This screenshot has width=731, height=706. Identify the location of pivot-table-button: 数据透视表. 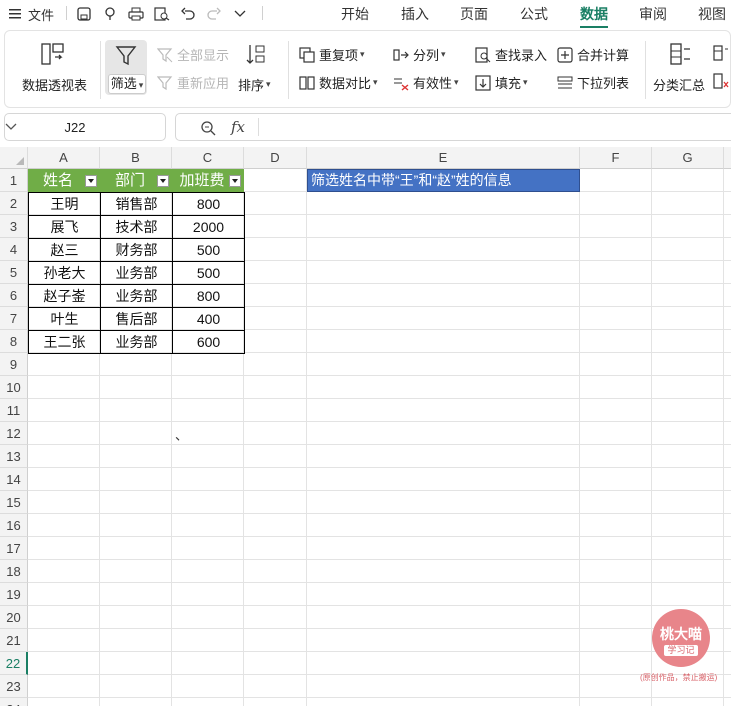
(54, 84).